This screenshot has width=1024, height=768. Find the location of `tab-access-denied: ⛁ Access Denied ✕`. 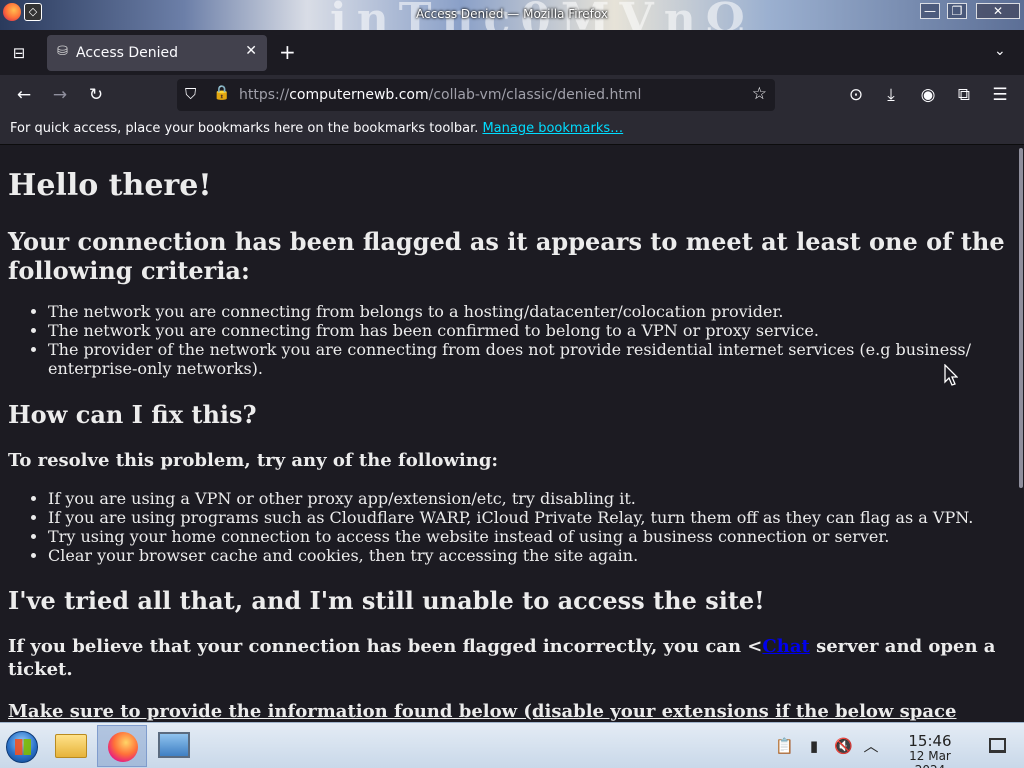

tab-access-denied: ⛁ Access Denied ✕ is located at coordinates (157, 53).